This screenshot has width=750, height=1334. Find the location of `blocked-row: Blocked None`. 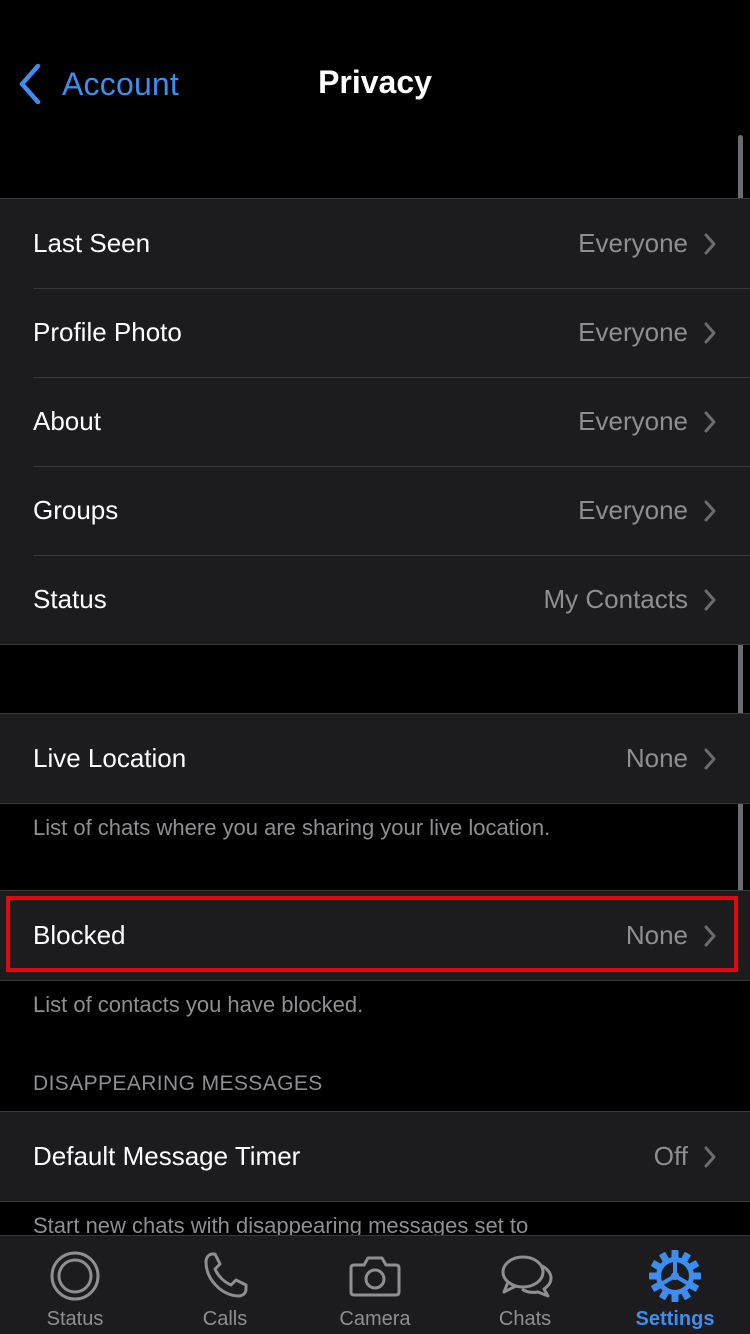

blocked-row: Blocked None is located at coordinates (375, 935).